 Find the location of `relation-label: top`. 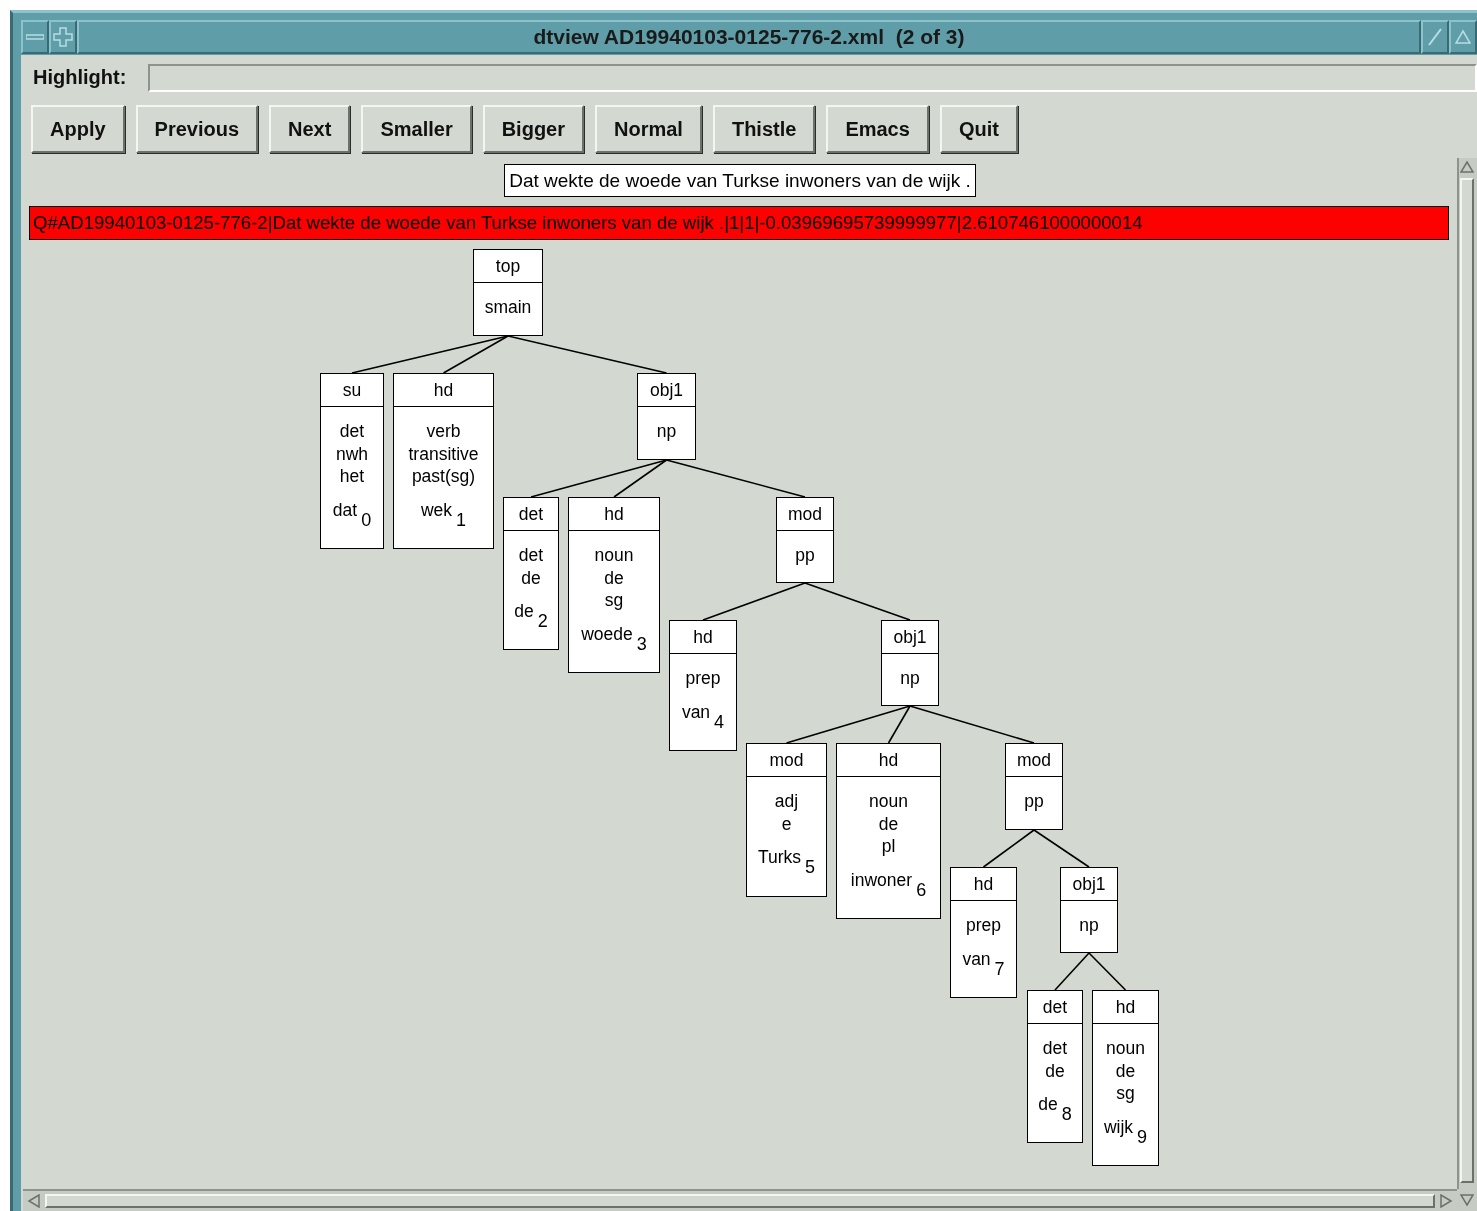

relation-label: top is located at coordinates (508, 266).